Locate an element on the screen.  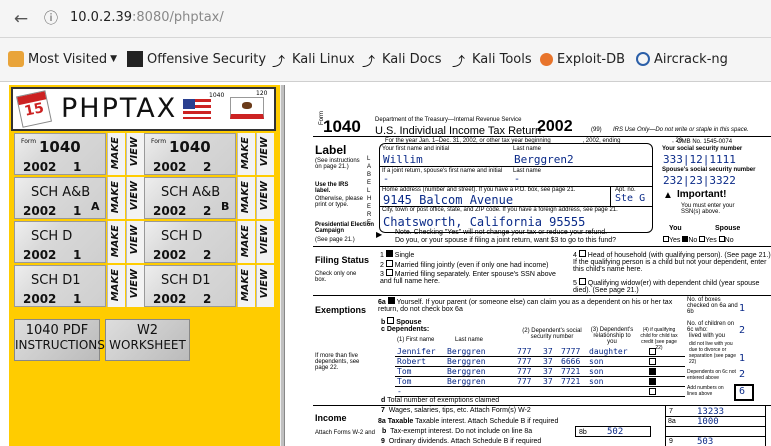
ex-6b: b Spouse is located at coordinates (401, 321).